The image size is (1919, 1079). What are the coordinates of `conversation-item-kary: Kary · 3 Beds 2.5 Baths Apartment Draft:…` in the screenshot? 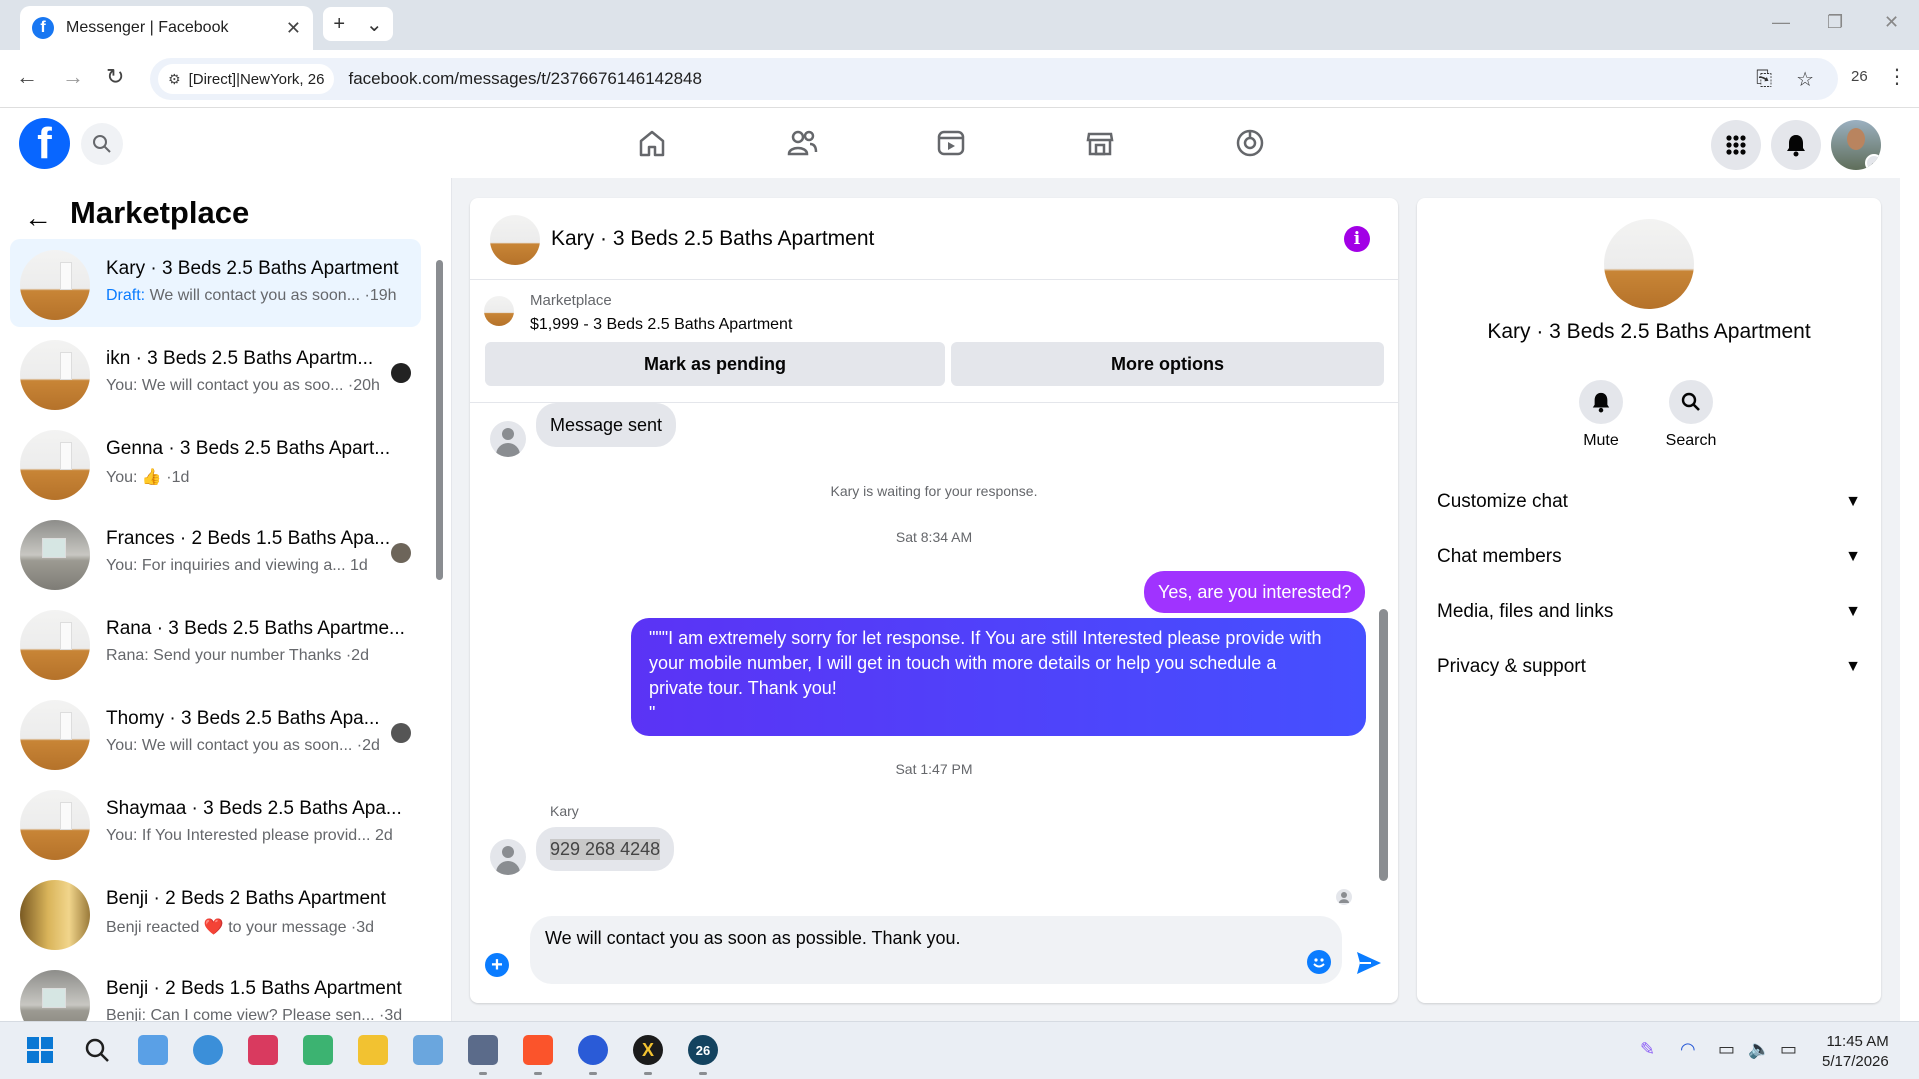 It's located at (215, 283).